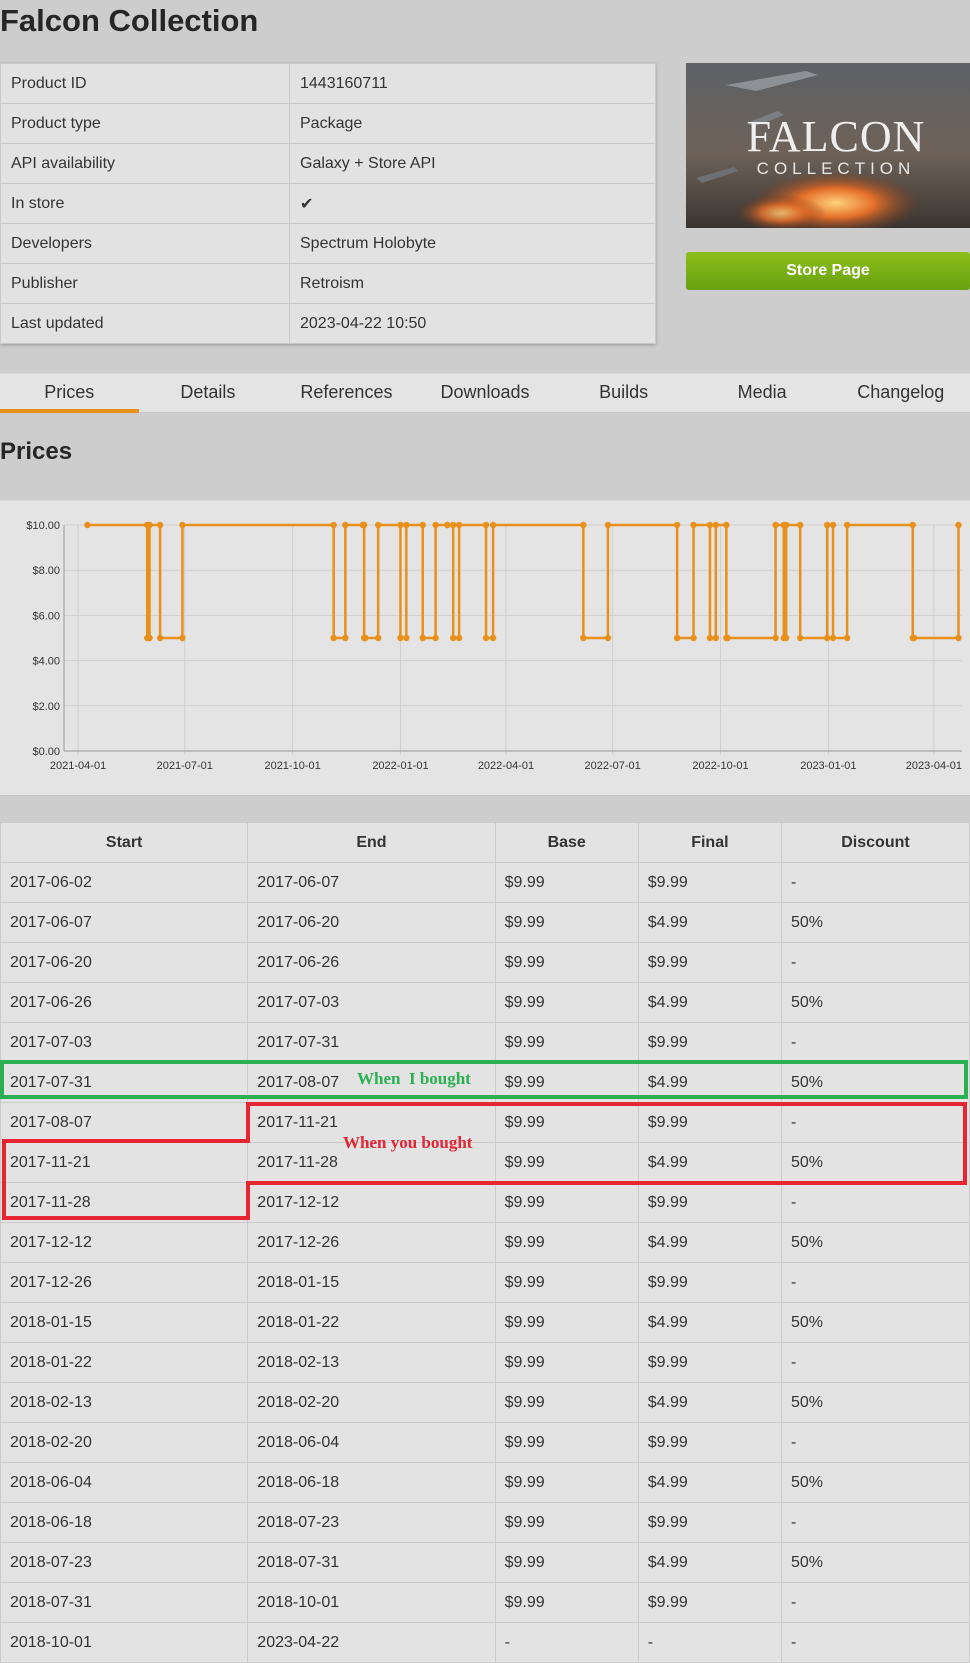 The image size is (970, 1663). Describe the element at coordinates (46, 571) in the screenshot. I see `y-tick-label: $8.00` at that location.